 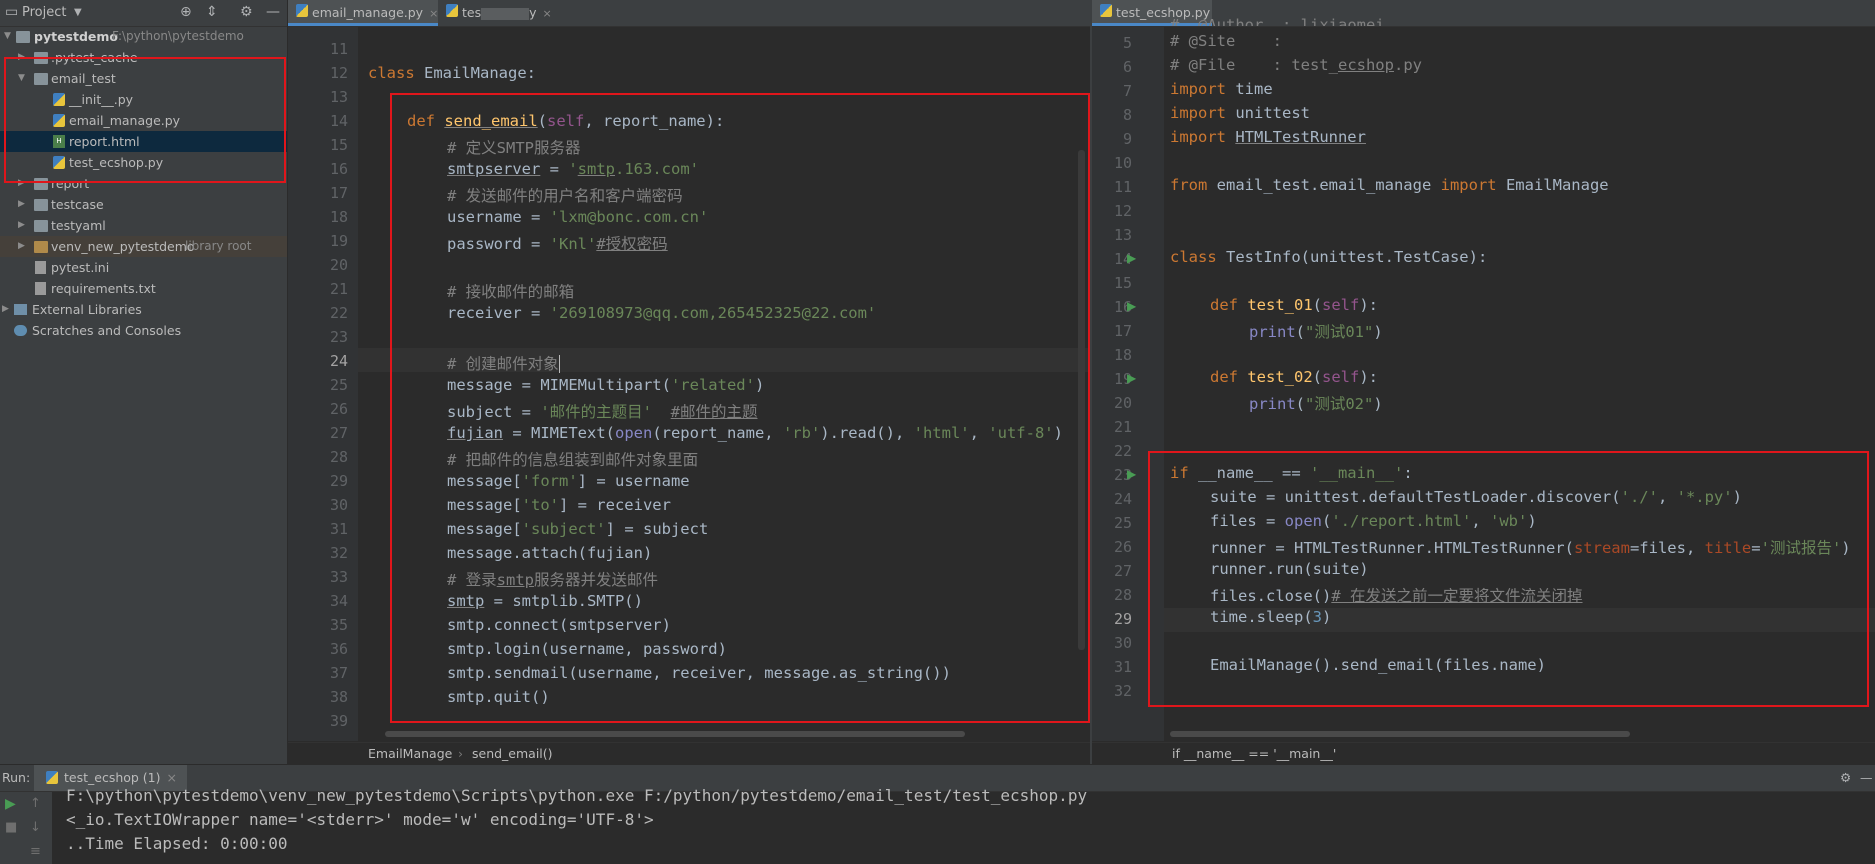 What do you see at coordinates (87, 309) in the screenshot?
I see `tree-item-label: External Libraries` at bounding box center [87, 309].